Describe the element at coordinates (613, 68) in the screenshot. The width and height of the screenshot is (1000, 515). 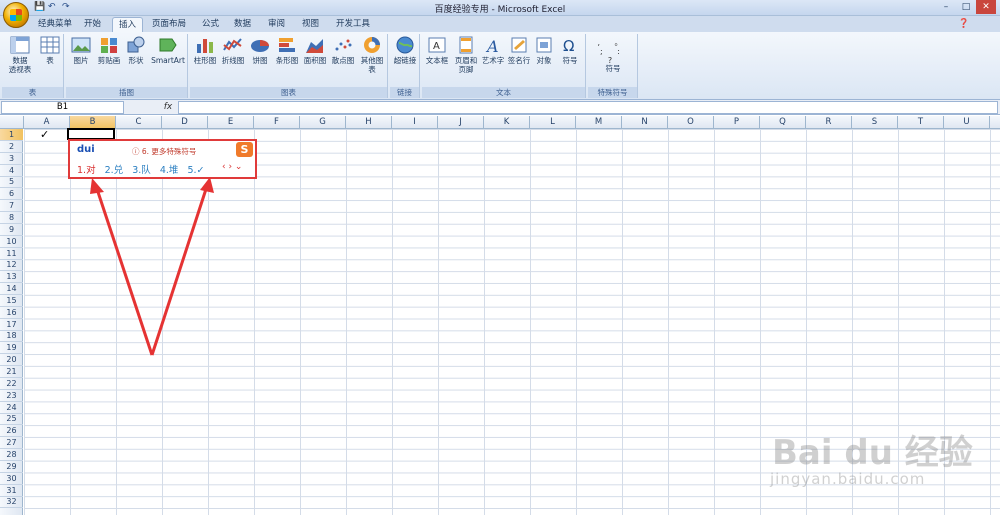
I see `special-symbol-button: 符号` at that location.